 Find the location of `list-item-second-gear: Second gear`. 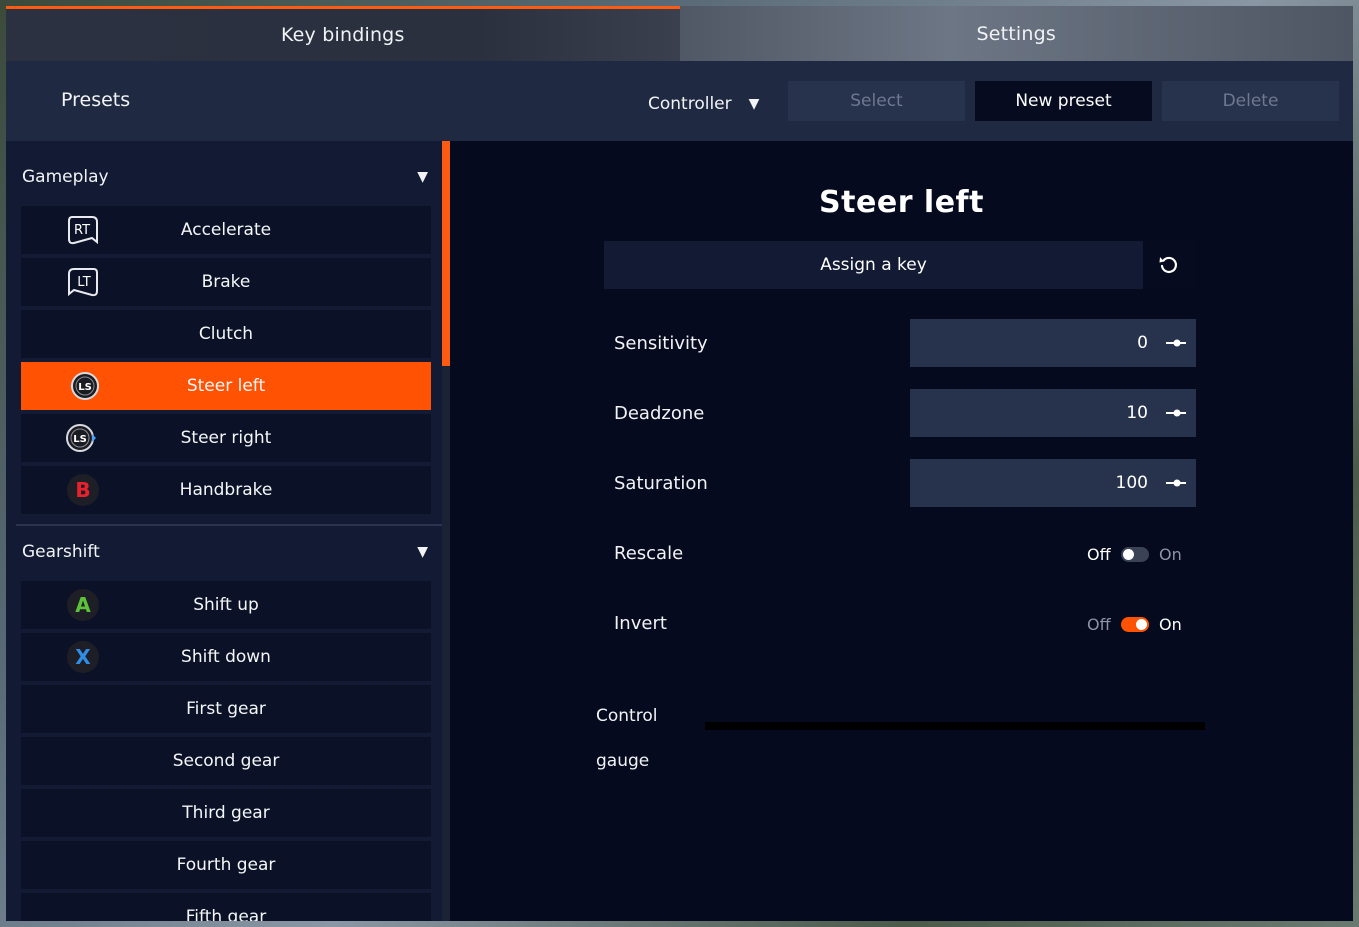

list-item-second-gear: Second gear is located at coordinates (226, 761).